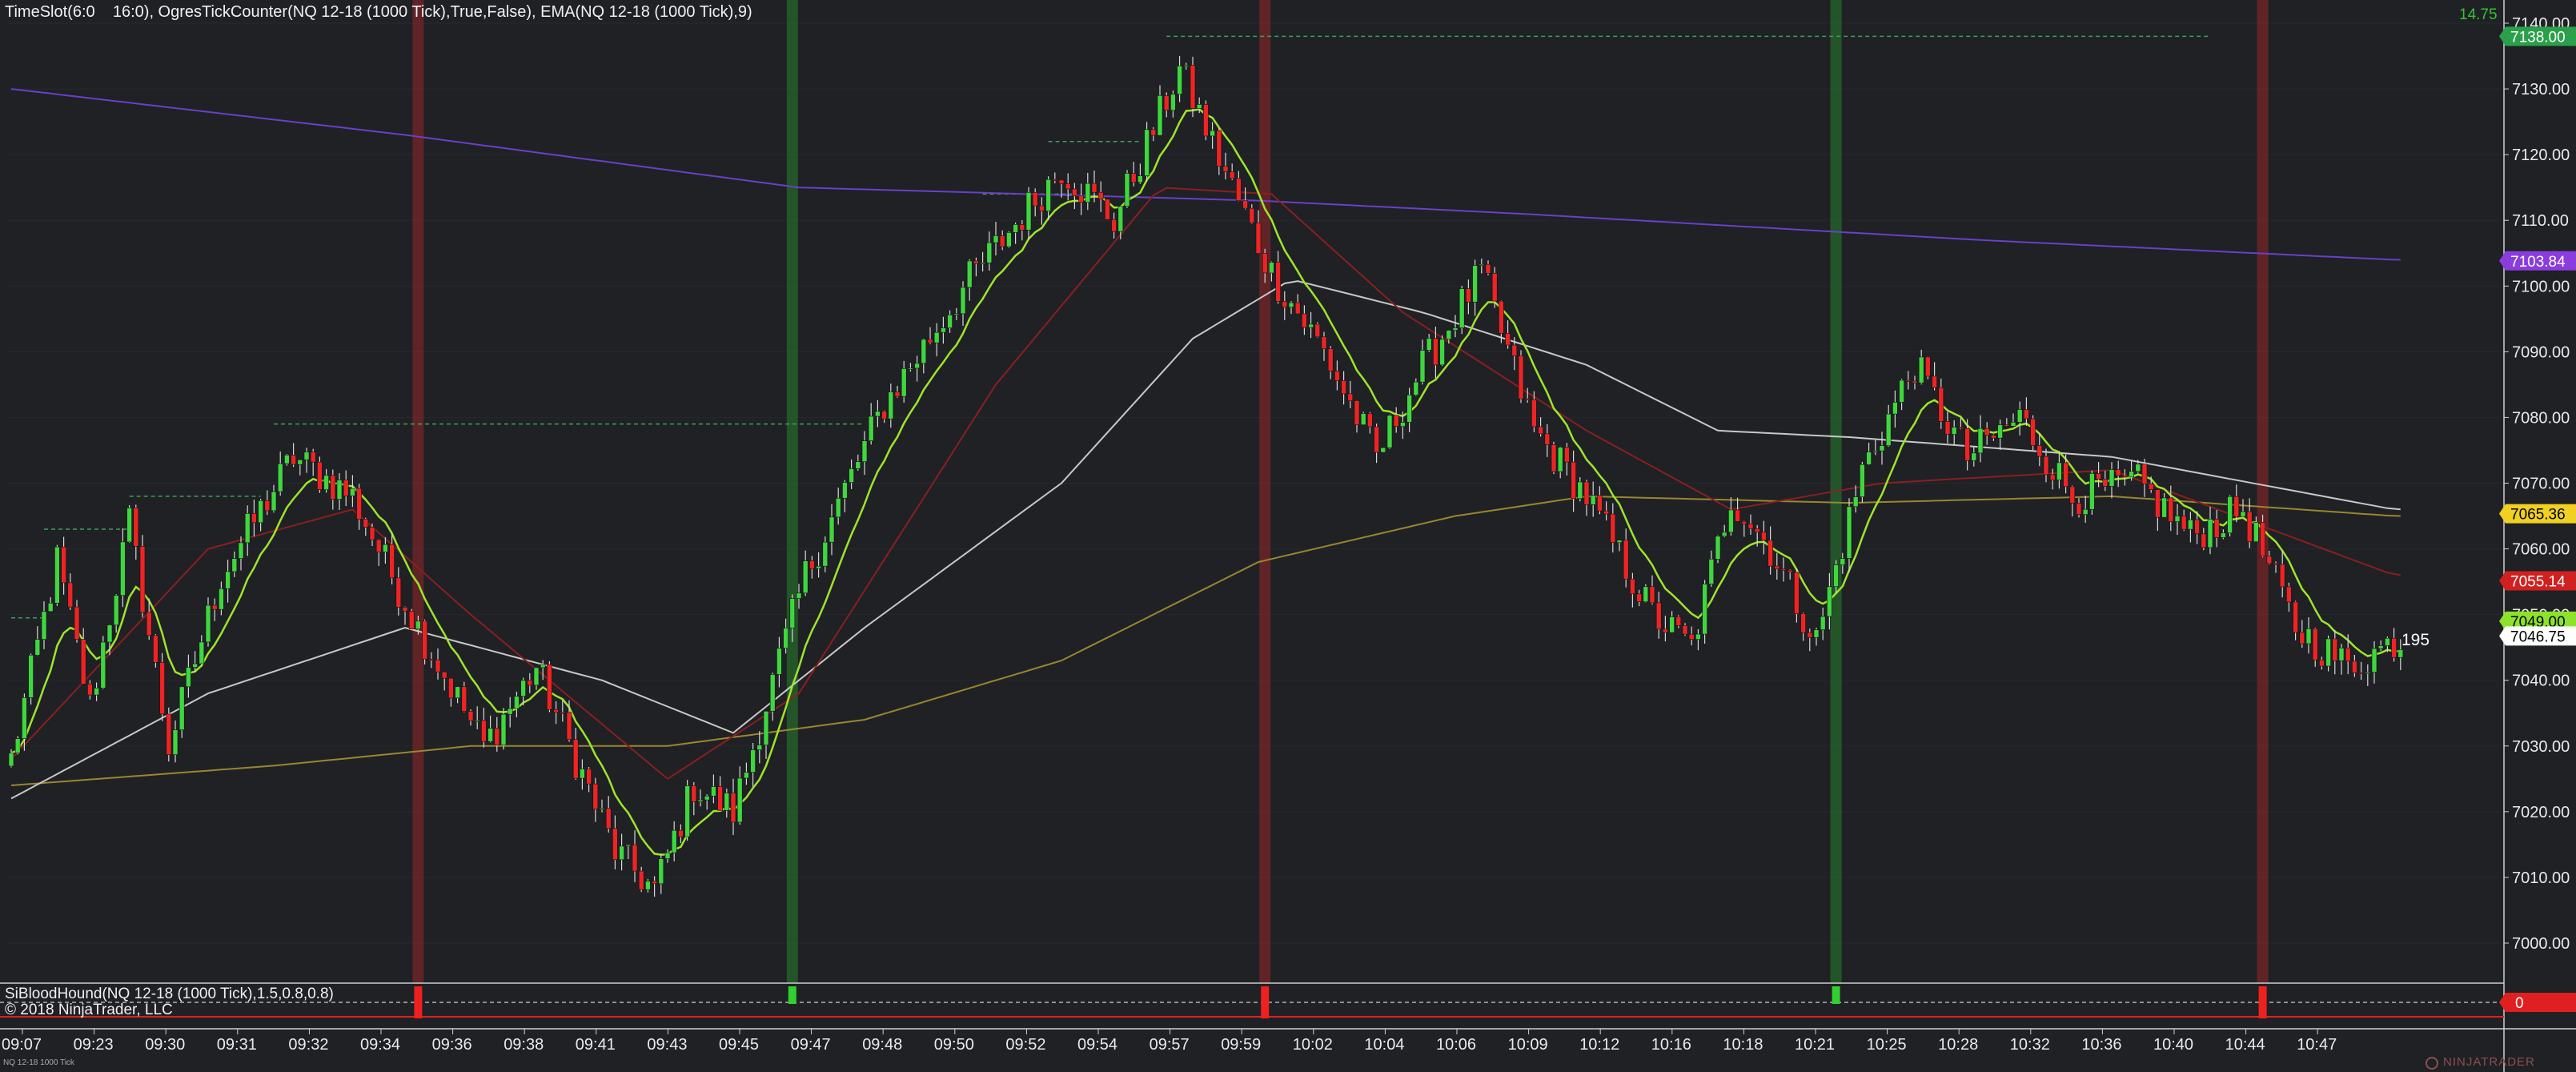 The height and width of the screenshot is (1072, 2576). What do you see at coordinates (1599, 1045) in the screenshot?
I see `time-tick-label: 10:12` at bounding box center [1599, 1045].